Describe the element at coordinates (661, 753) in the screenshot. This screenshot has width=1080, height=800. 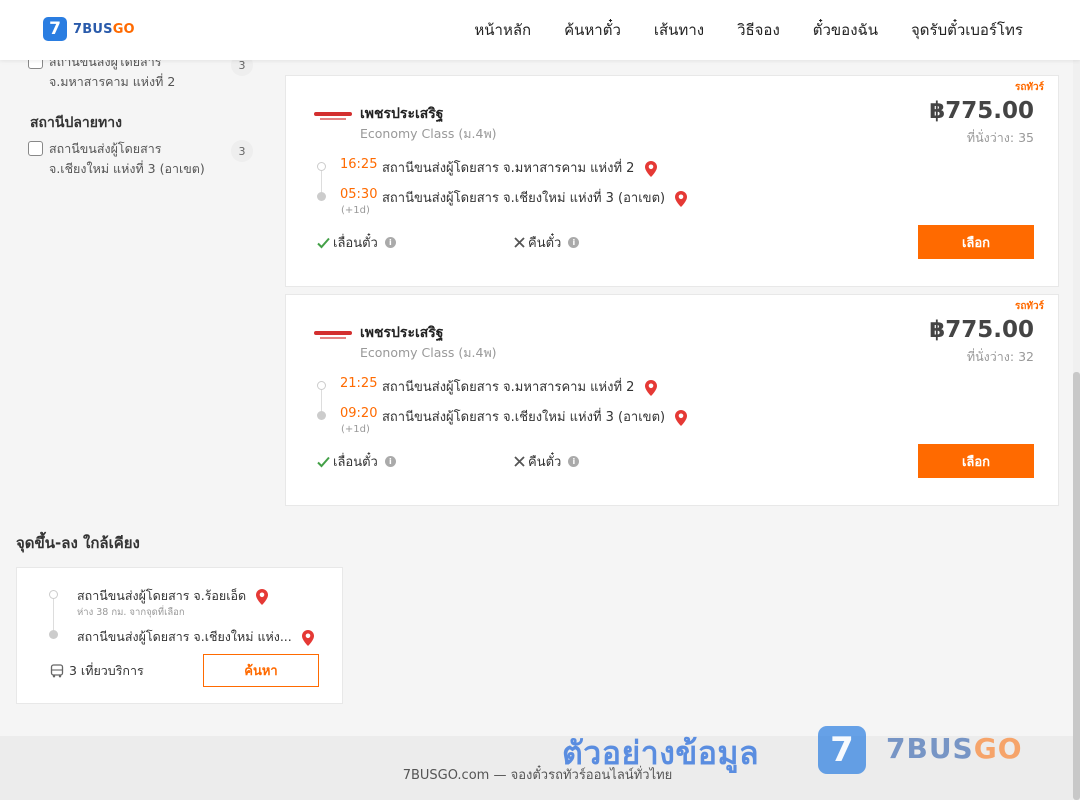
I see `watermark-text: ตัวอย่างข้อมูล` at that location.